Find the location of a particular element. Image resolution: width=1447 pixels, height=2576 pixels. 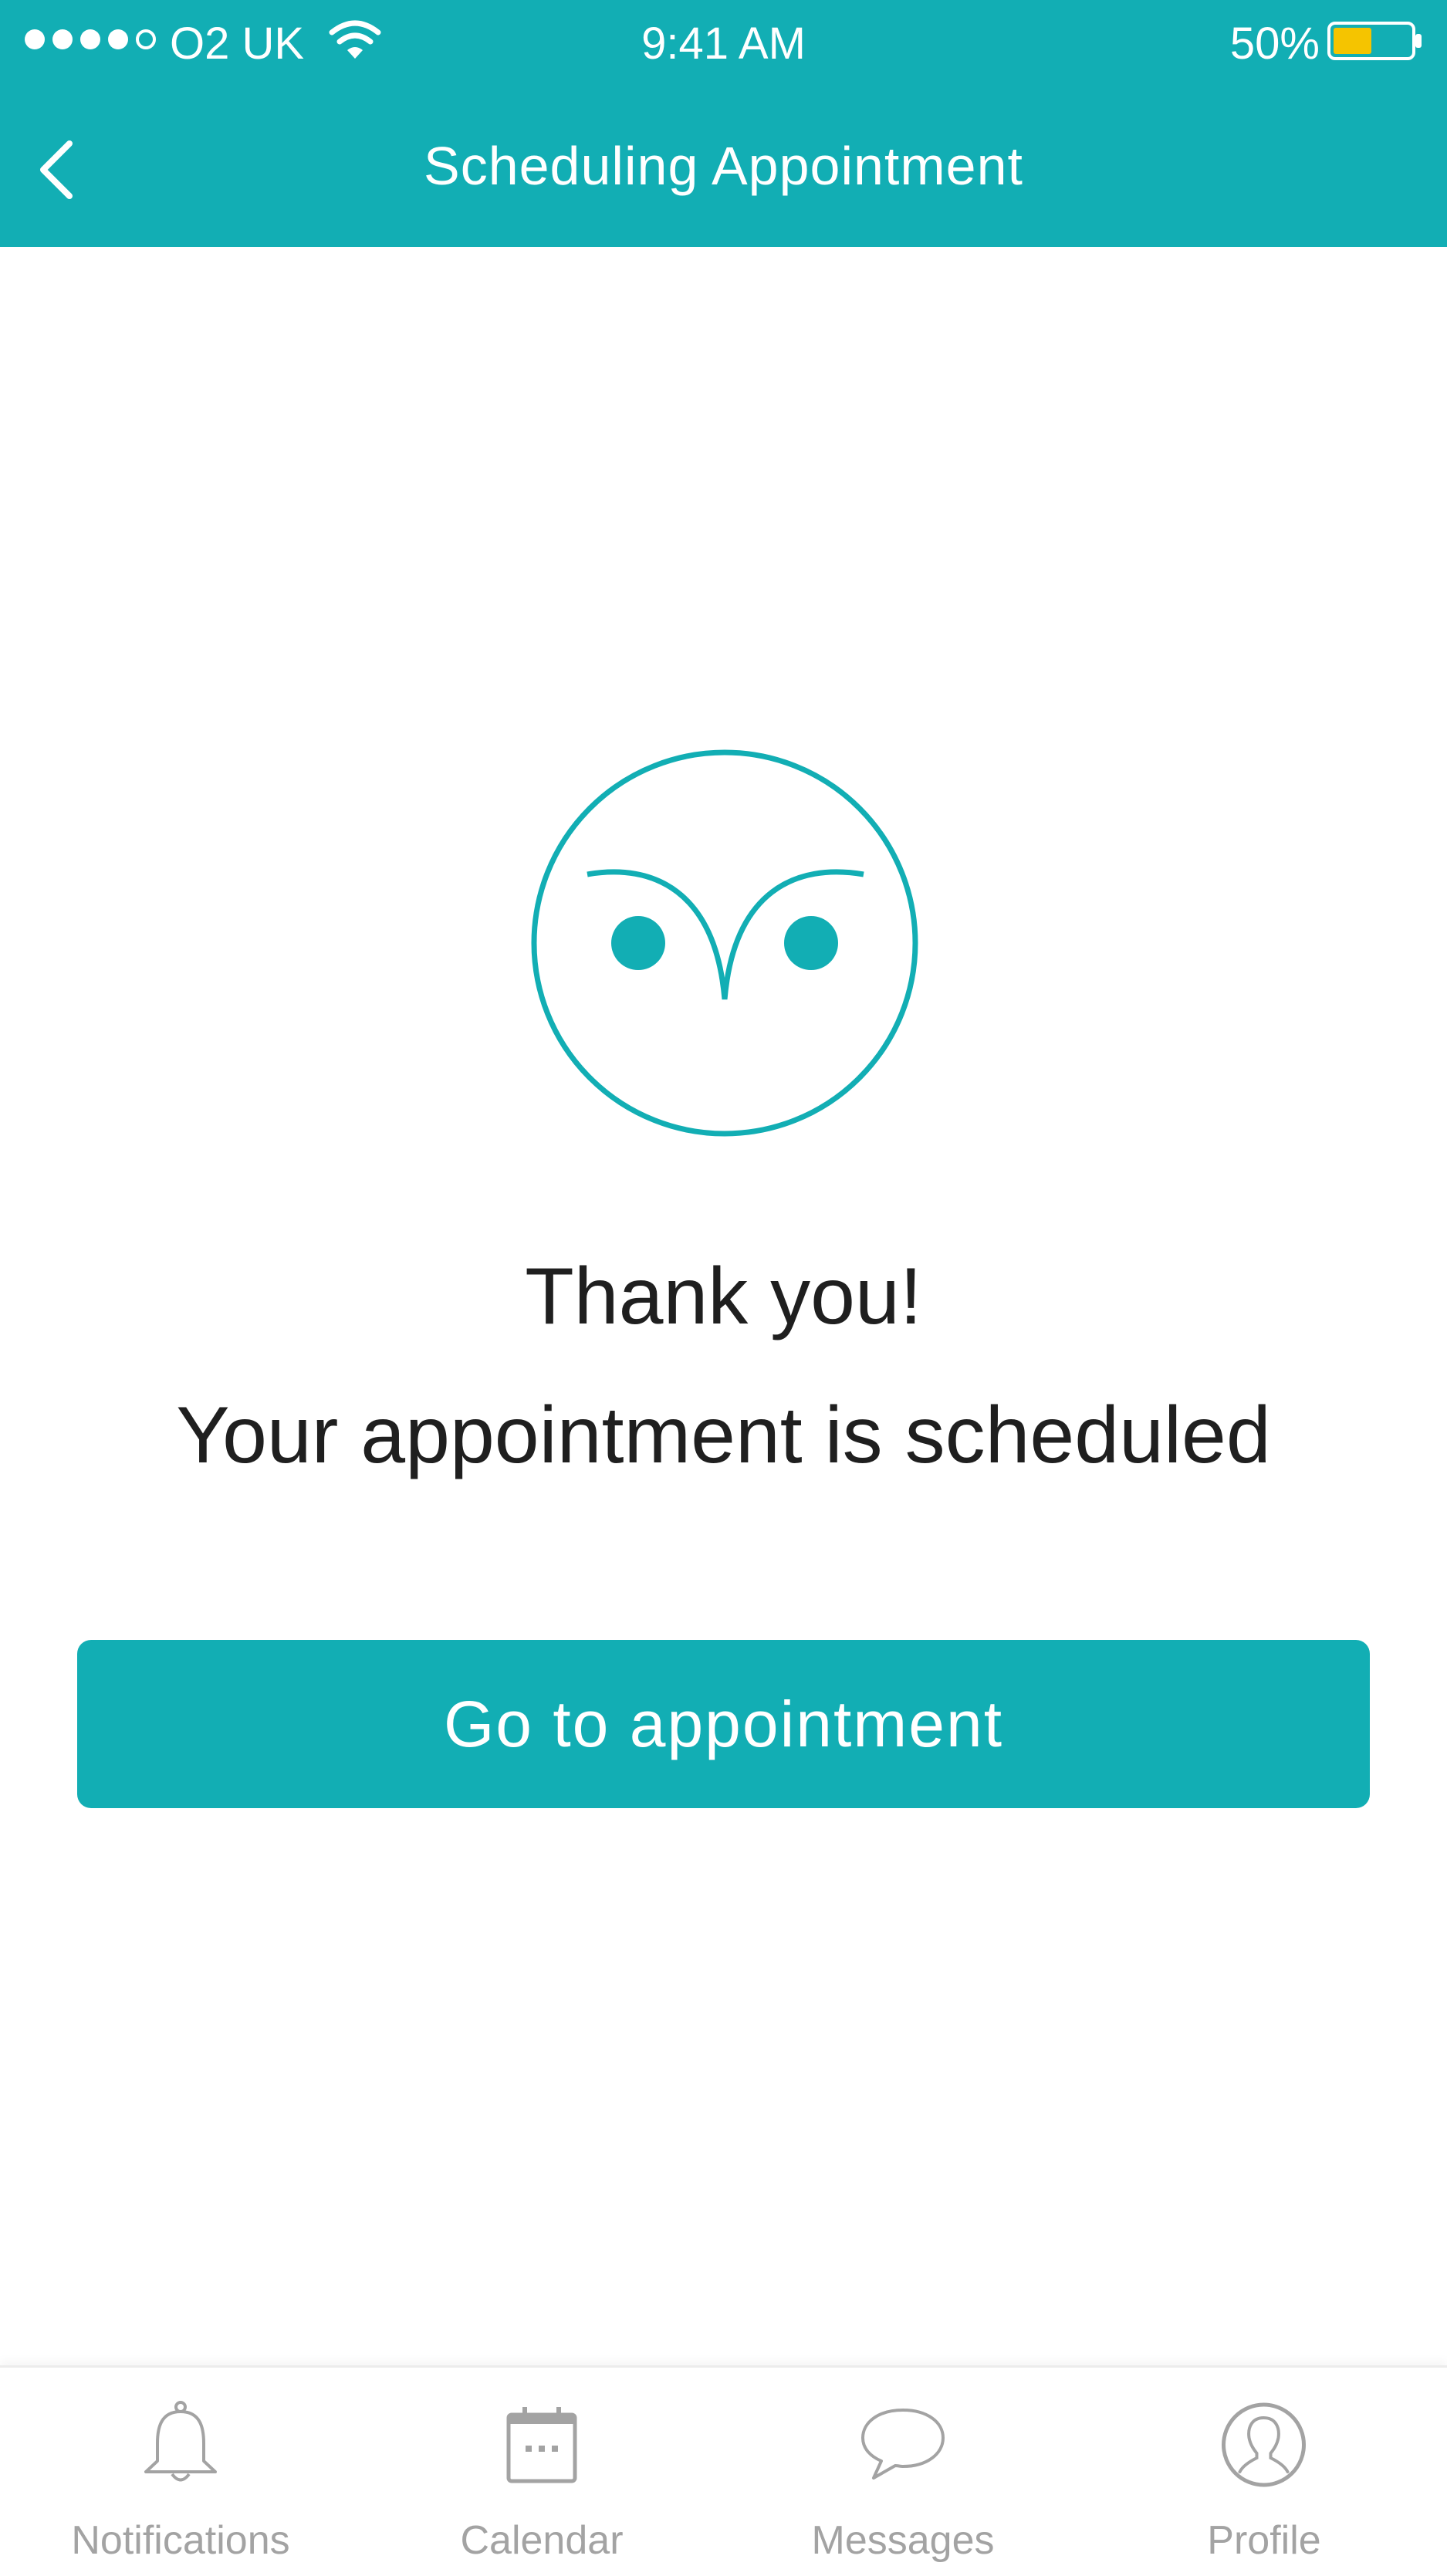

calendar-icon is located at coordinates (541, 2445).